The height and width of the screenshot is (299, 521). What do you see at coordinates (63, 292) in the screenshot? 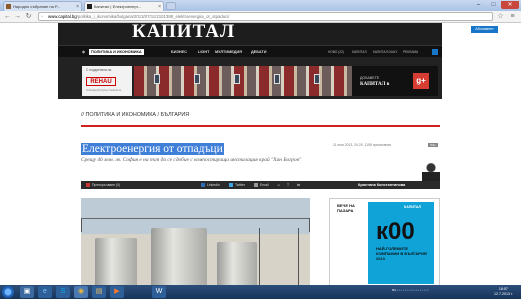
I see `skype-icon: S` at bounding box center [63, 292].